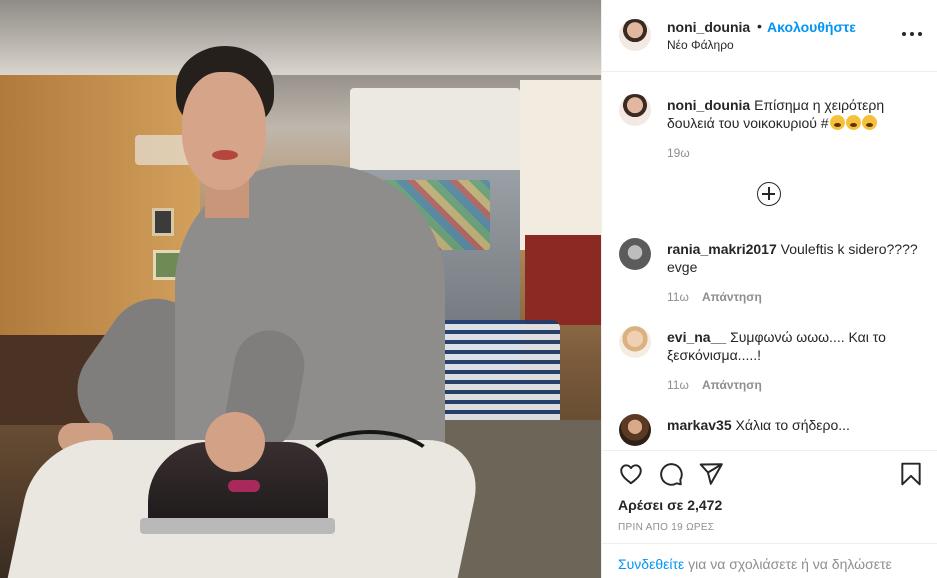  Describe the element at coordinates (225, 155) in the screenshot. I see `photo-lips` at that location.